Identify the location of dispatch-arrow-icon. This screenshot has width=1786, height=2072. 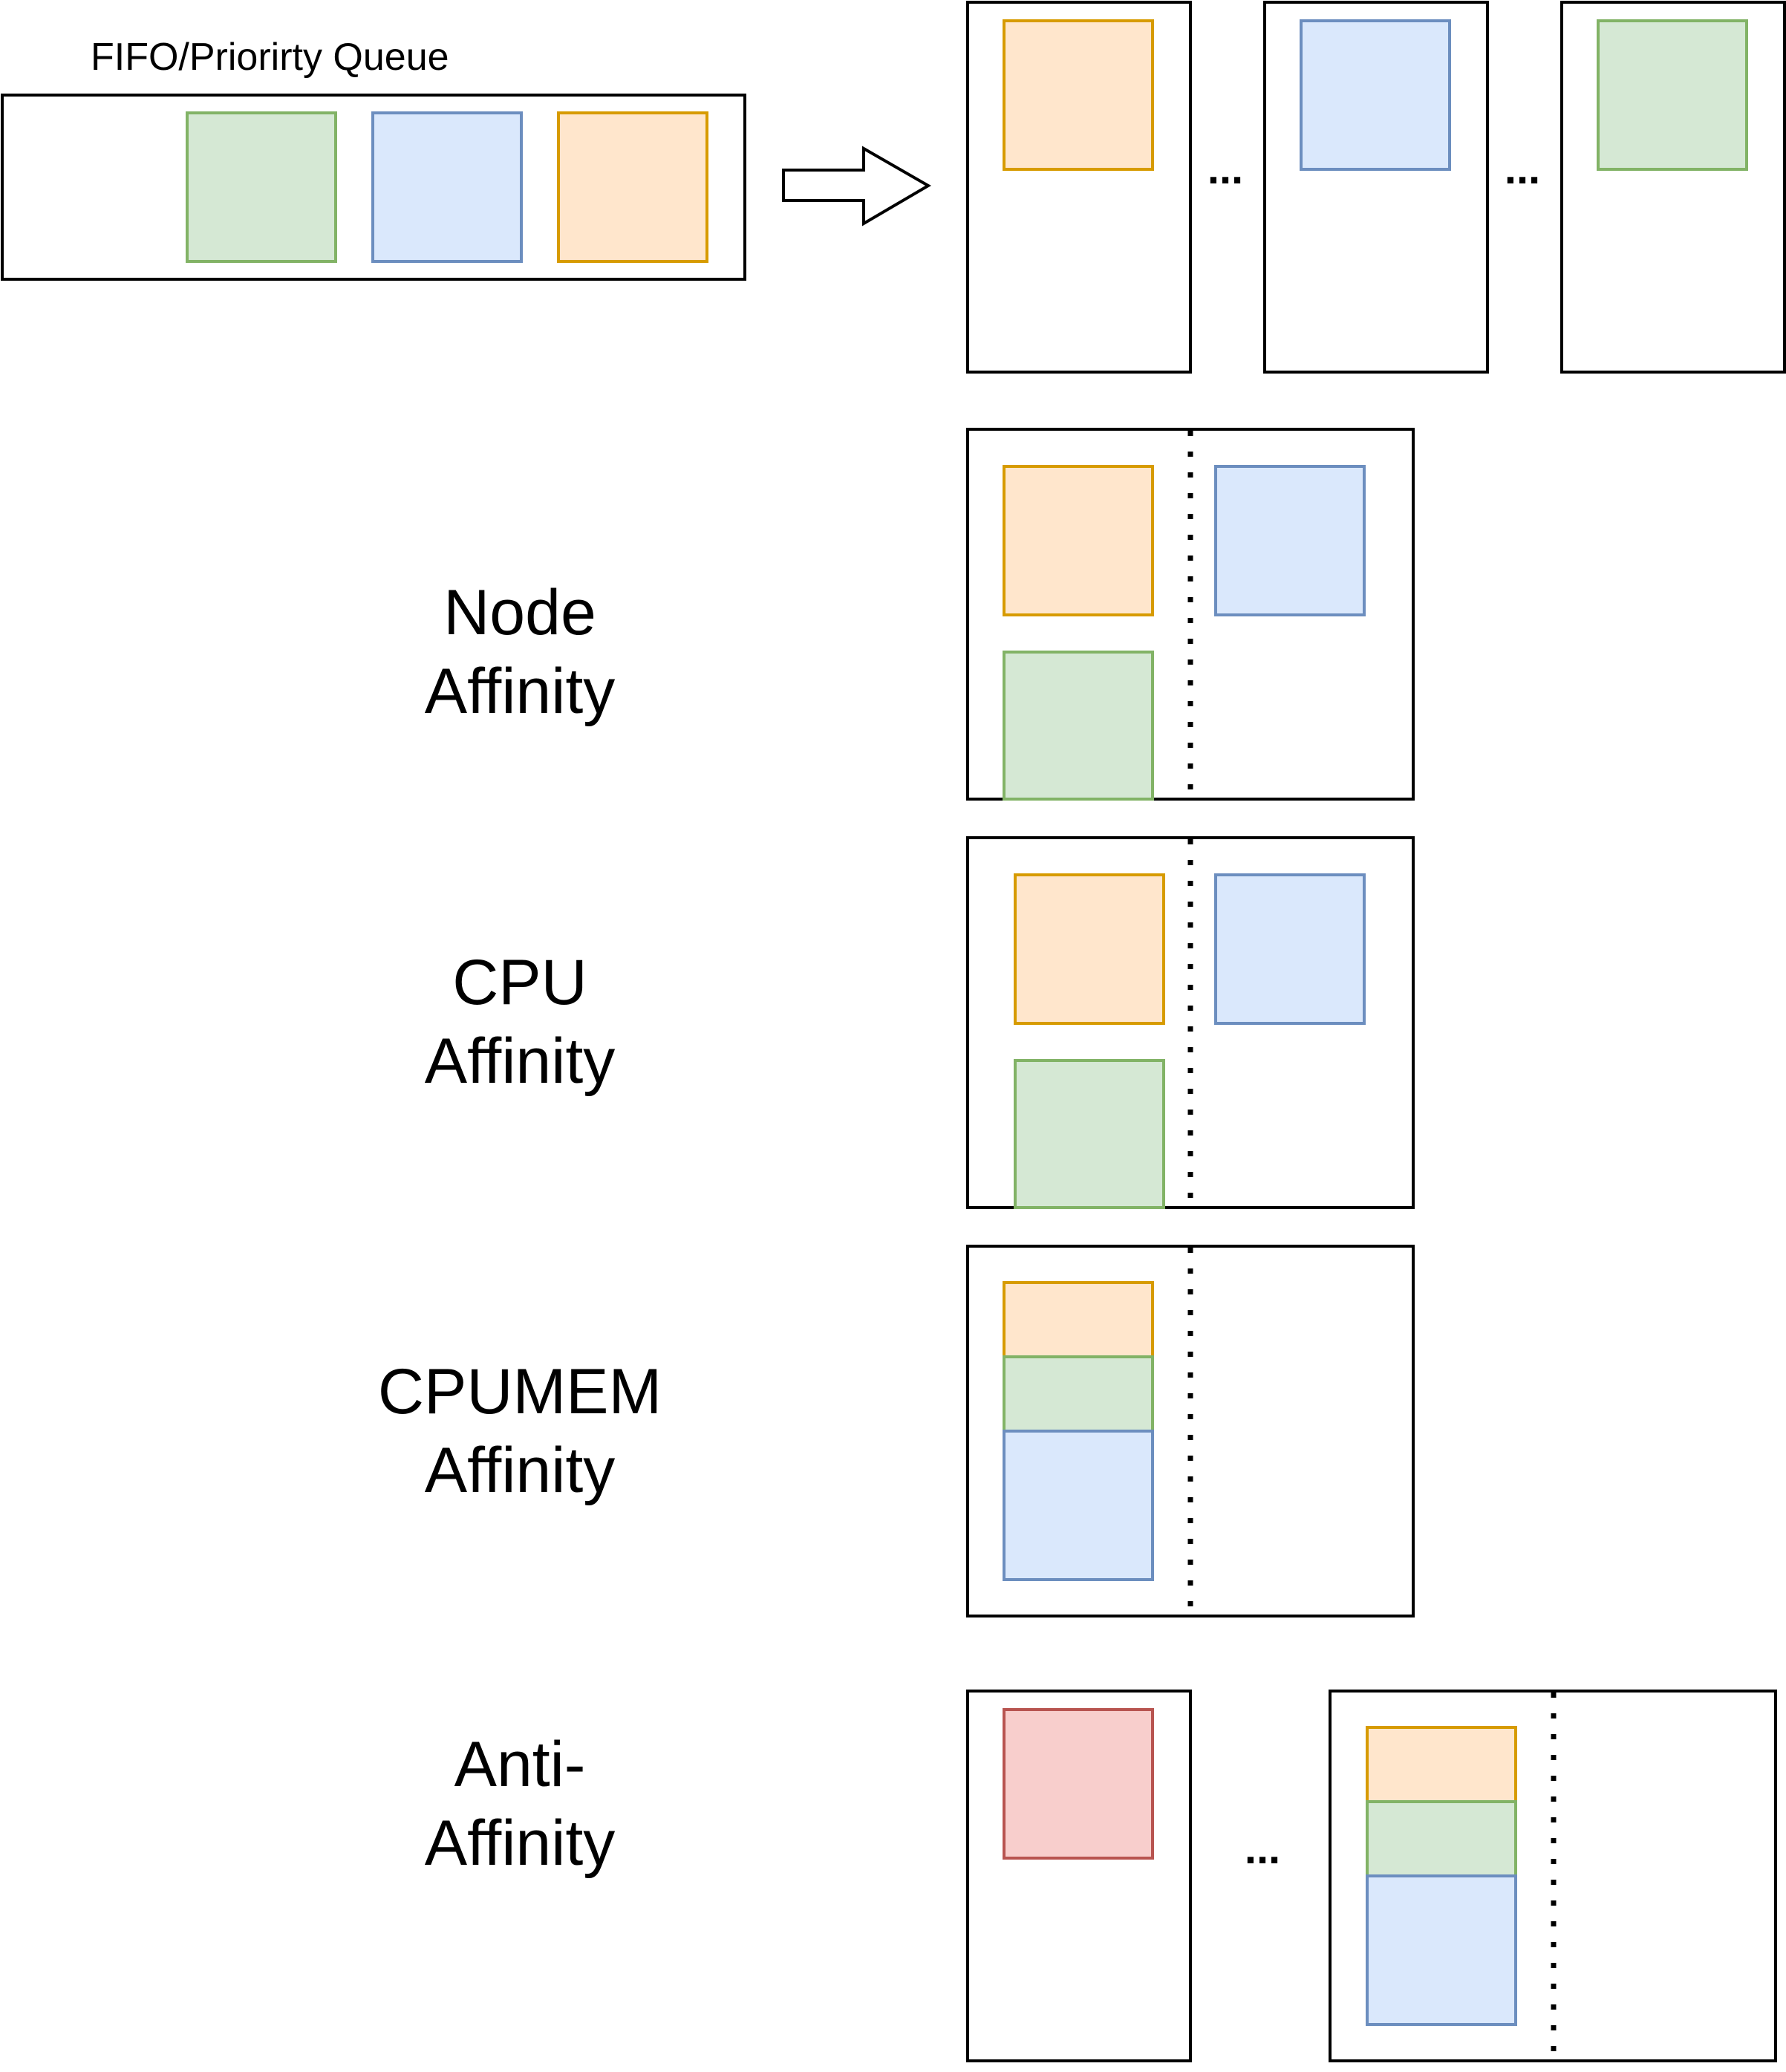
(857, 186).